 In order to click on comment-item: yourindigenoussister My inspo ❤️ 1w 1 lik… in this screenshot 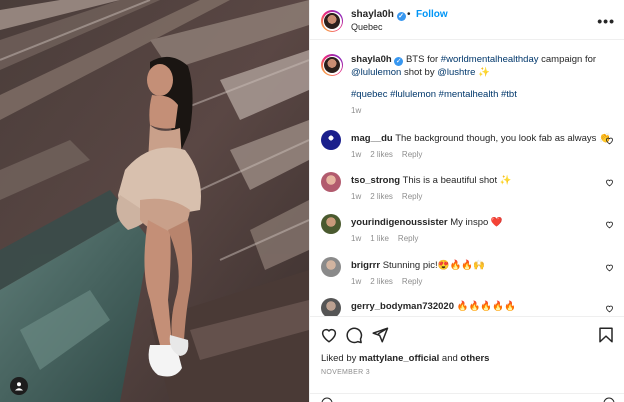, I will do `click(467, 232)`.